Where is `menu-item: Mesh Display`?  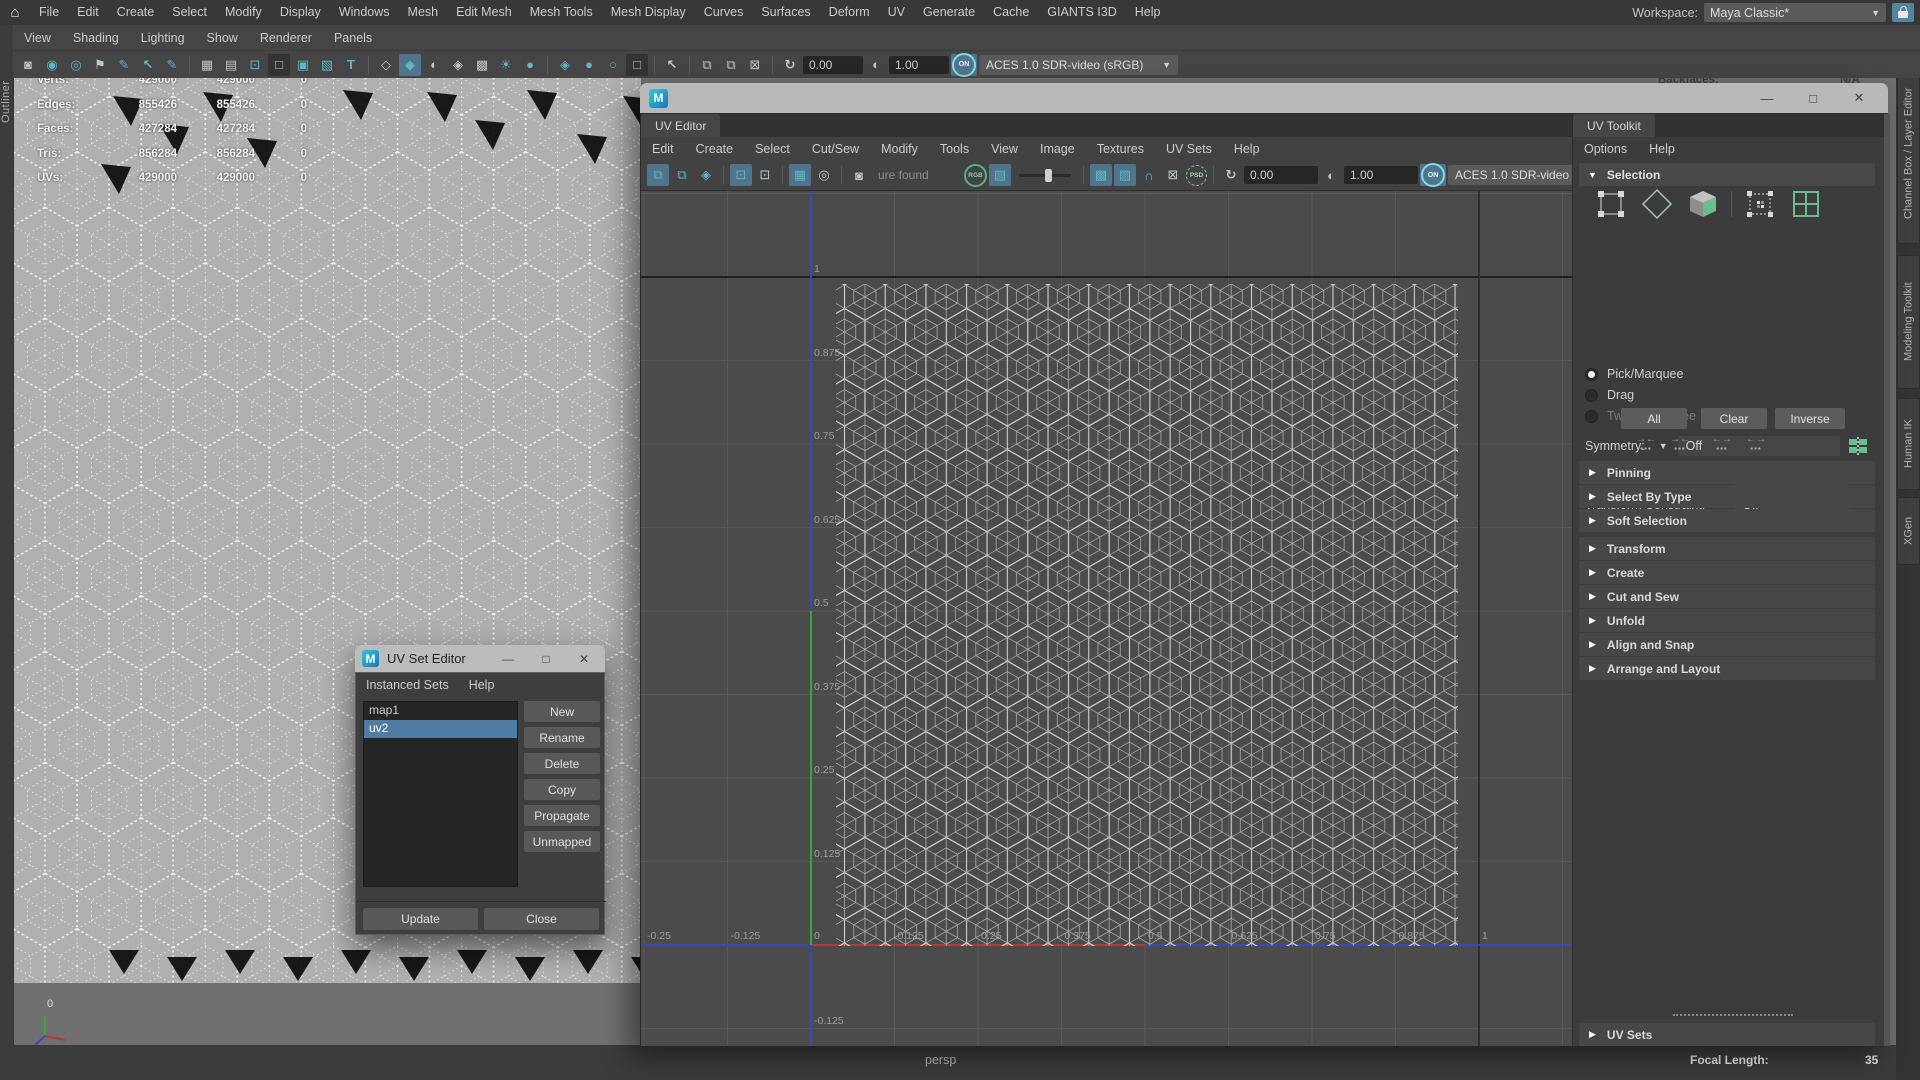 menu-item: Mesh Display is located at coordinates (648, 12).